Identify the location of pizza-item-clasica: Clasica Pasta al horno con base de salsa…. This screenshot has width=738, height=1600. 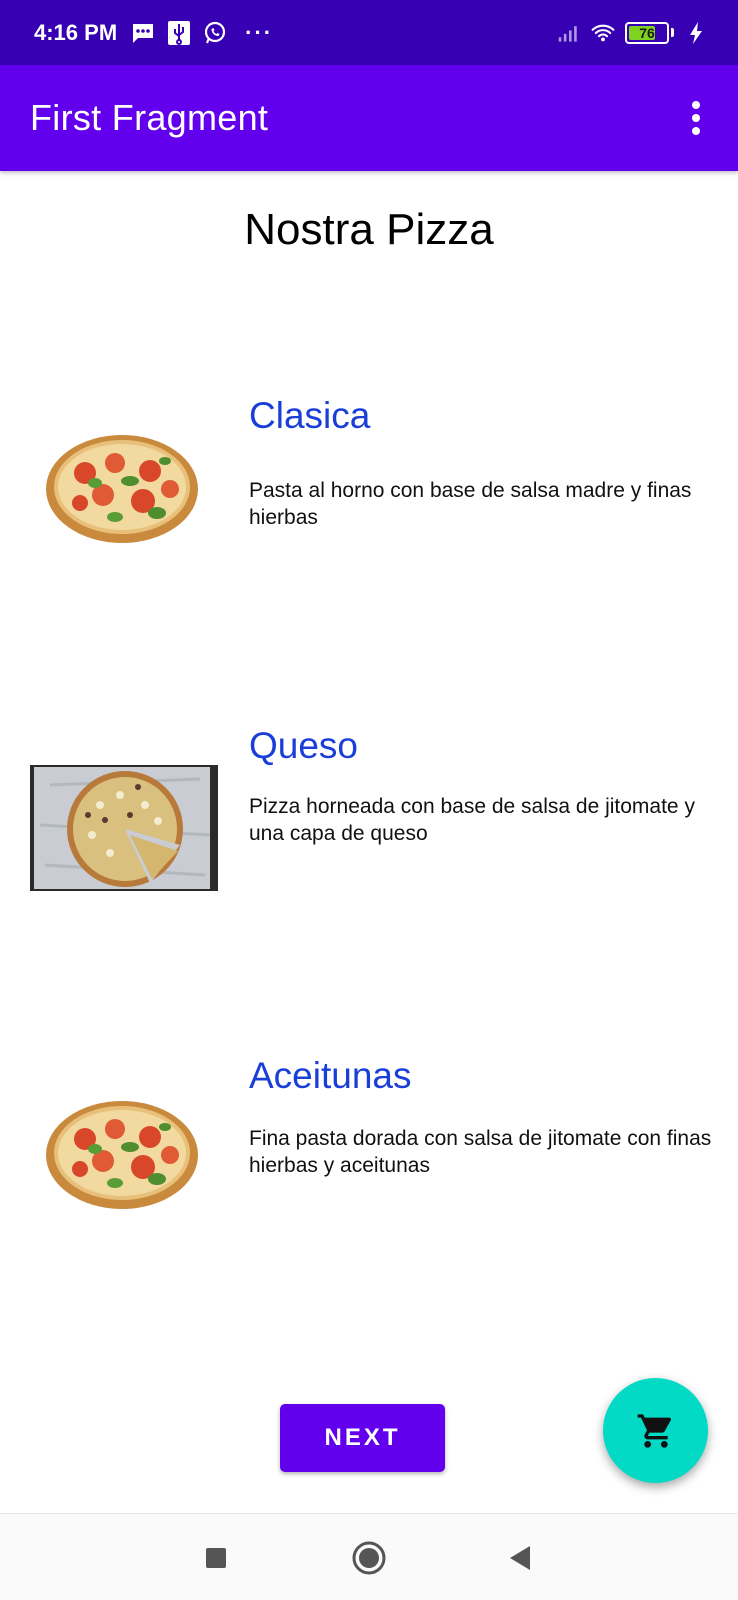
(369, 495).